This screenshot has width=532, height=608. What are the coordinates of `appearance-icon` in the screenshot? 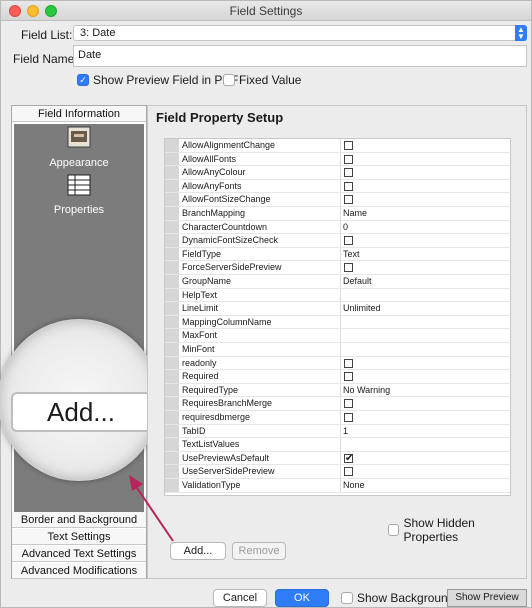 It's located at (79, 137).